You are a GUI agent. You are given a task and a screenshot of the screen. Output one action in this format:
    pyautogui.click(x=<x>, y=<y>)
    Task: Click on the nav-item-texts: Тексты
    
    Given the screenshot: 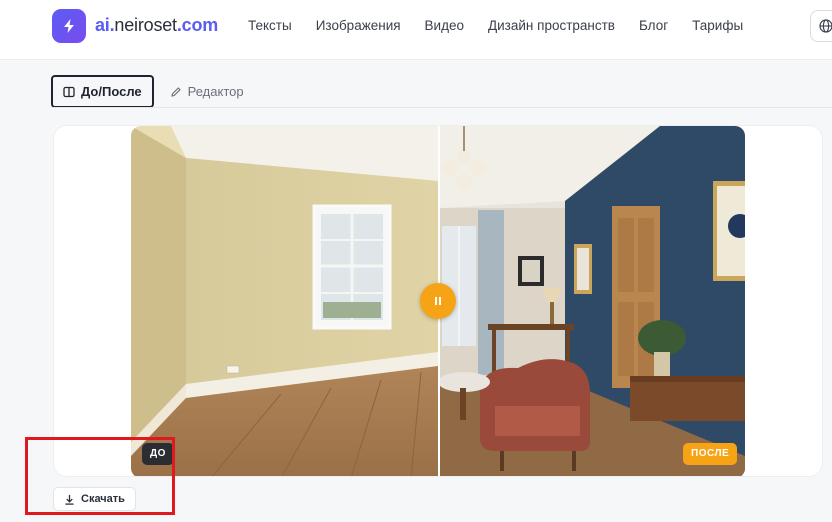 What is the action you would take?
    pyautogui.click(x=270, y=25)
    